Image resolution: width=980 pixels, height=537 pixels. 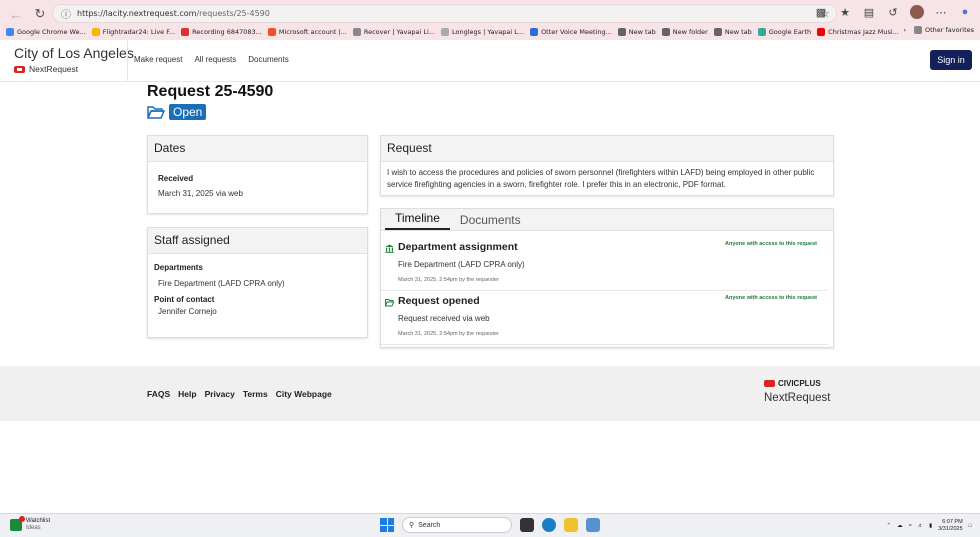 I want to click on collections-icon: ▤, so click(x=869, y=12).